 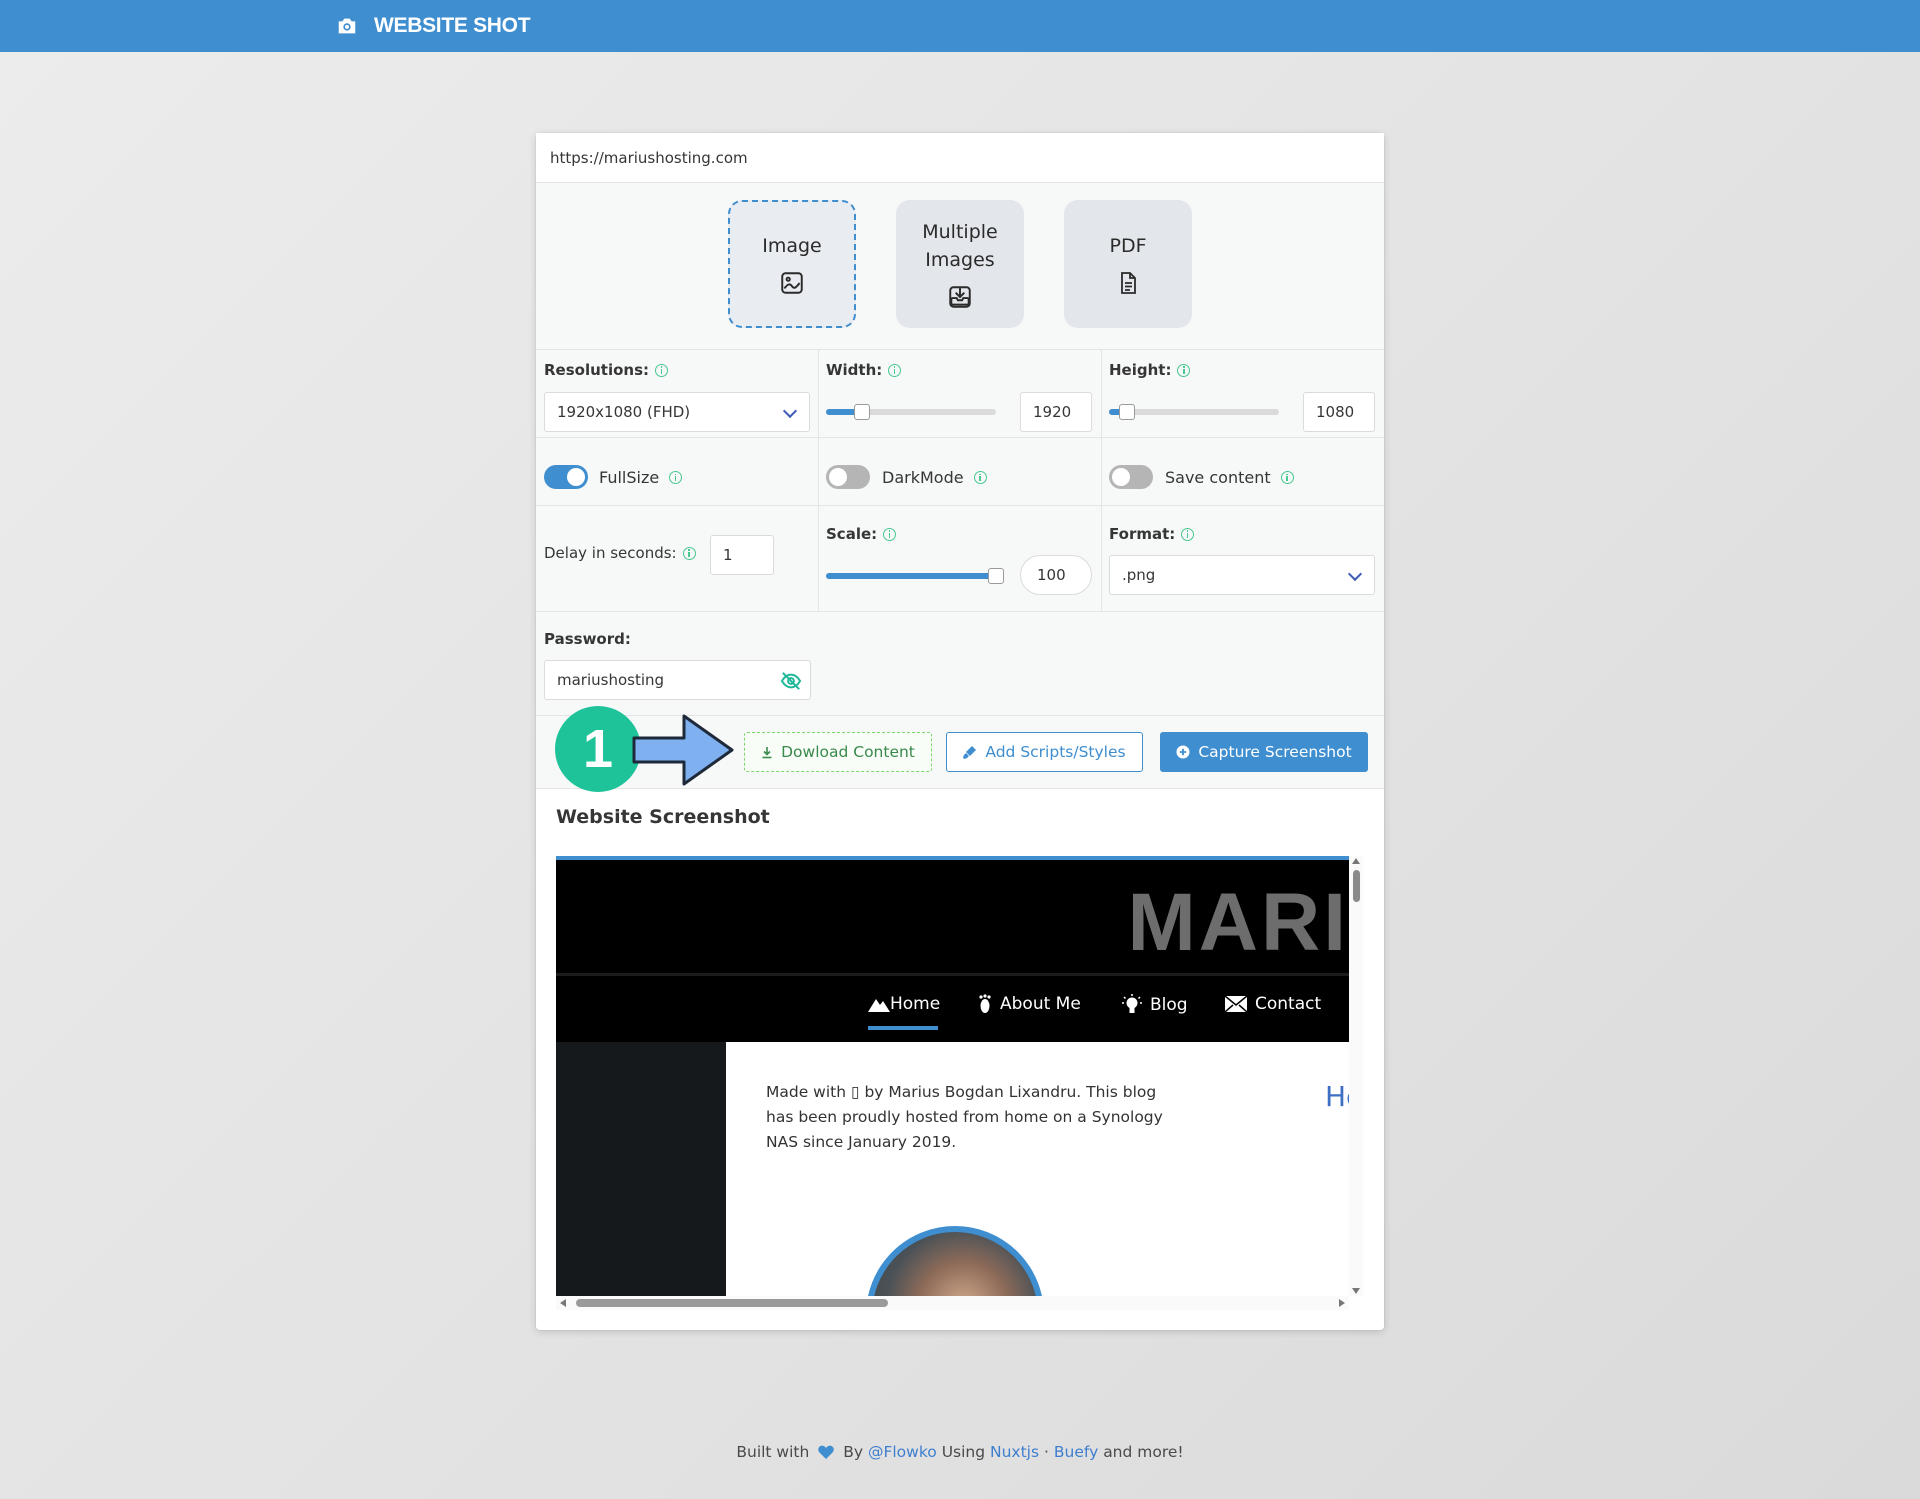 What do you see at coordinates (792, 283) in the screenshot?
I see `image-icon` at bounding box center [792, 283].